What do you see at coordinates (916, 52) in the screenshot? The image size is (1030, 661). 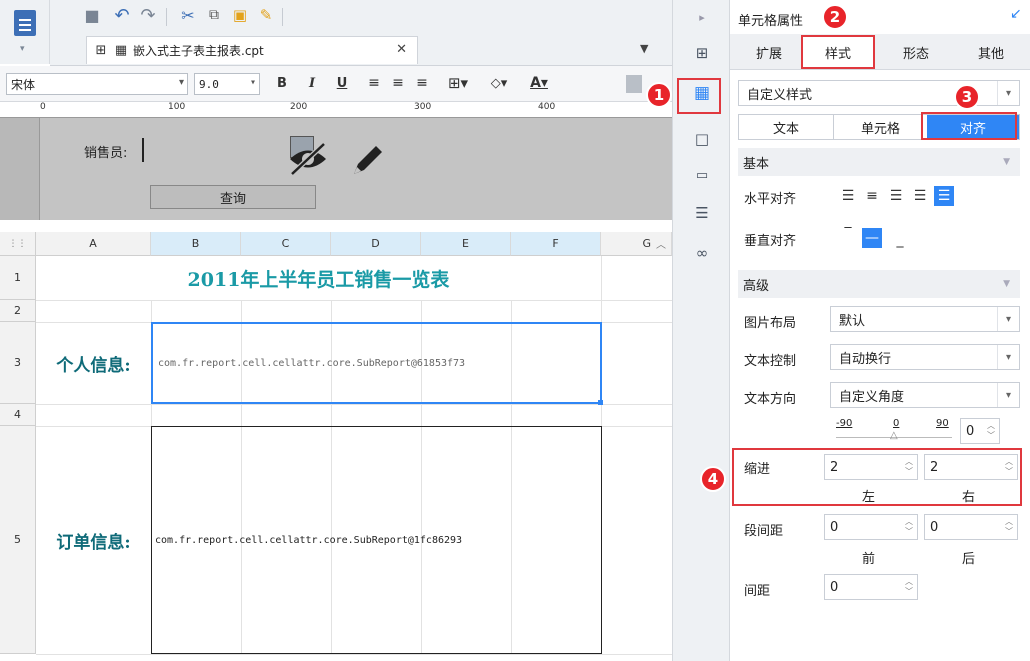 I see `tab-form: 形态` at bounding box center [916, 52].